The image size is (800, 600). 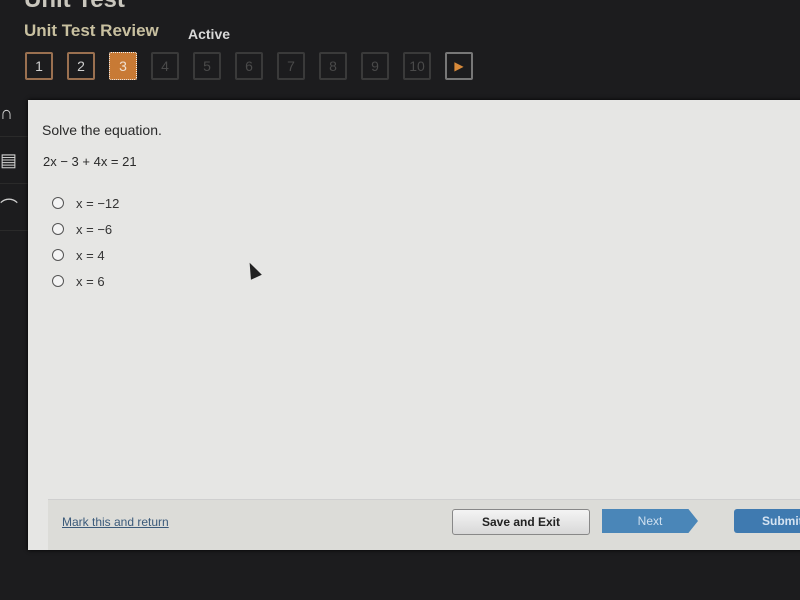 I want to click on question-button-6: 6, so click(x=249, y=66).